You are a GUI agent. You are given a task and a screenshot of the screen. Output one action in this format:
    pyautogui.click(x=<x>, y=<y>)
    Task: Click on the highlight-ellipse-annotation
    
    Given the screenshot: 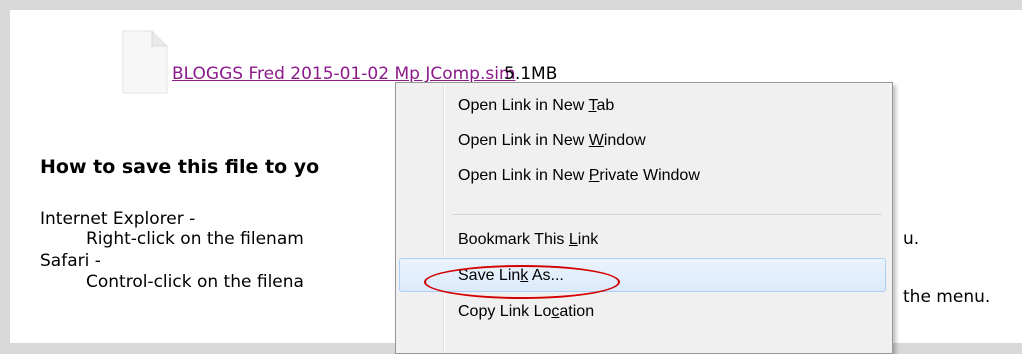 What is the action you would take?
    pyautogui.click(x=522, y=282)
    